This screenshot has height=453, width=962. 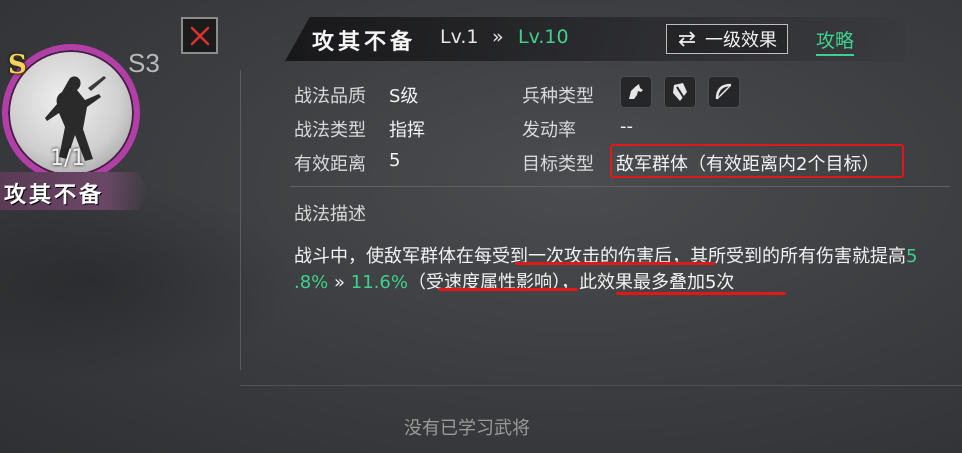 I want to click on trigger-rate-value: --, so click(x=626, y=126).